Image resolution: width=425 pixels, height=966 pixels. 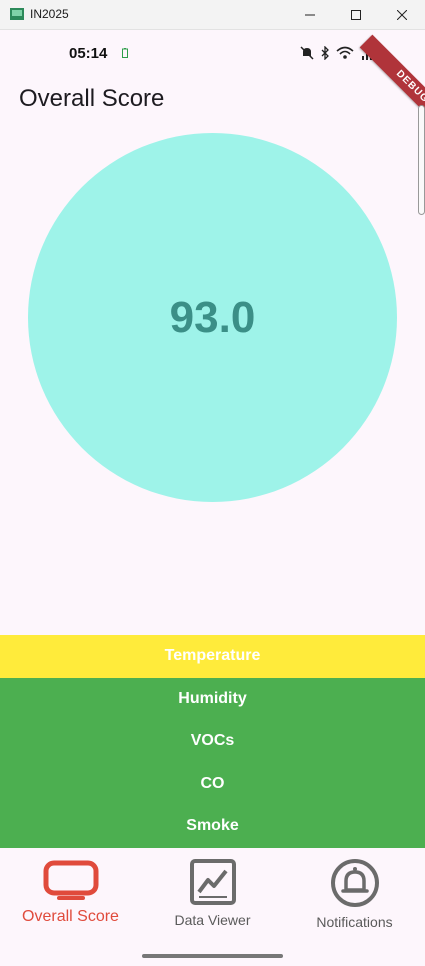 What do you see at coordinates (212, 85) in the screenshot?
I see `status-bar: 05:14 DEBUG` at bounding box center [212, 85].